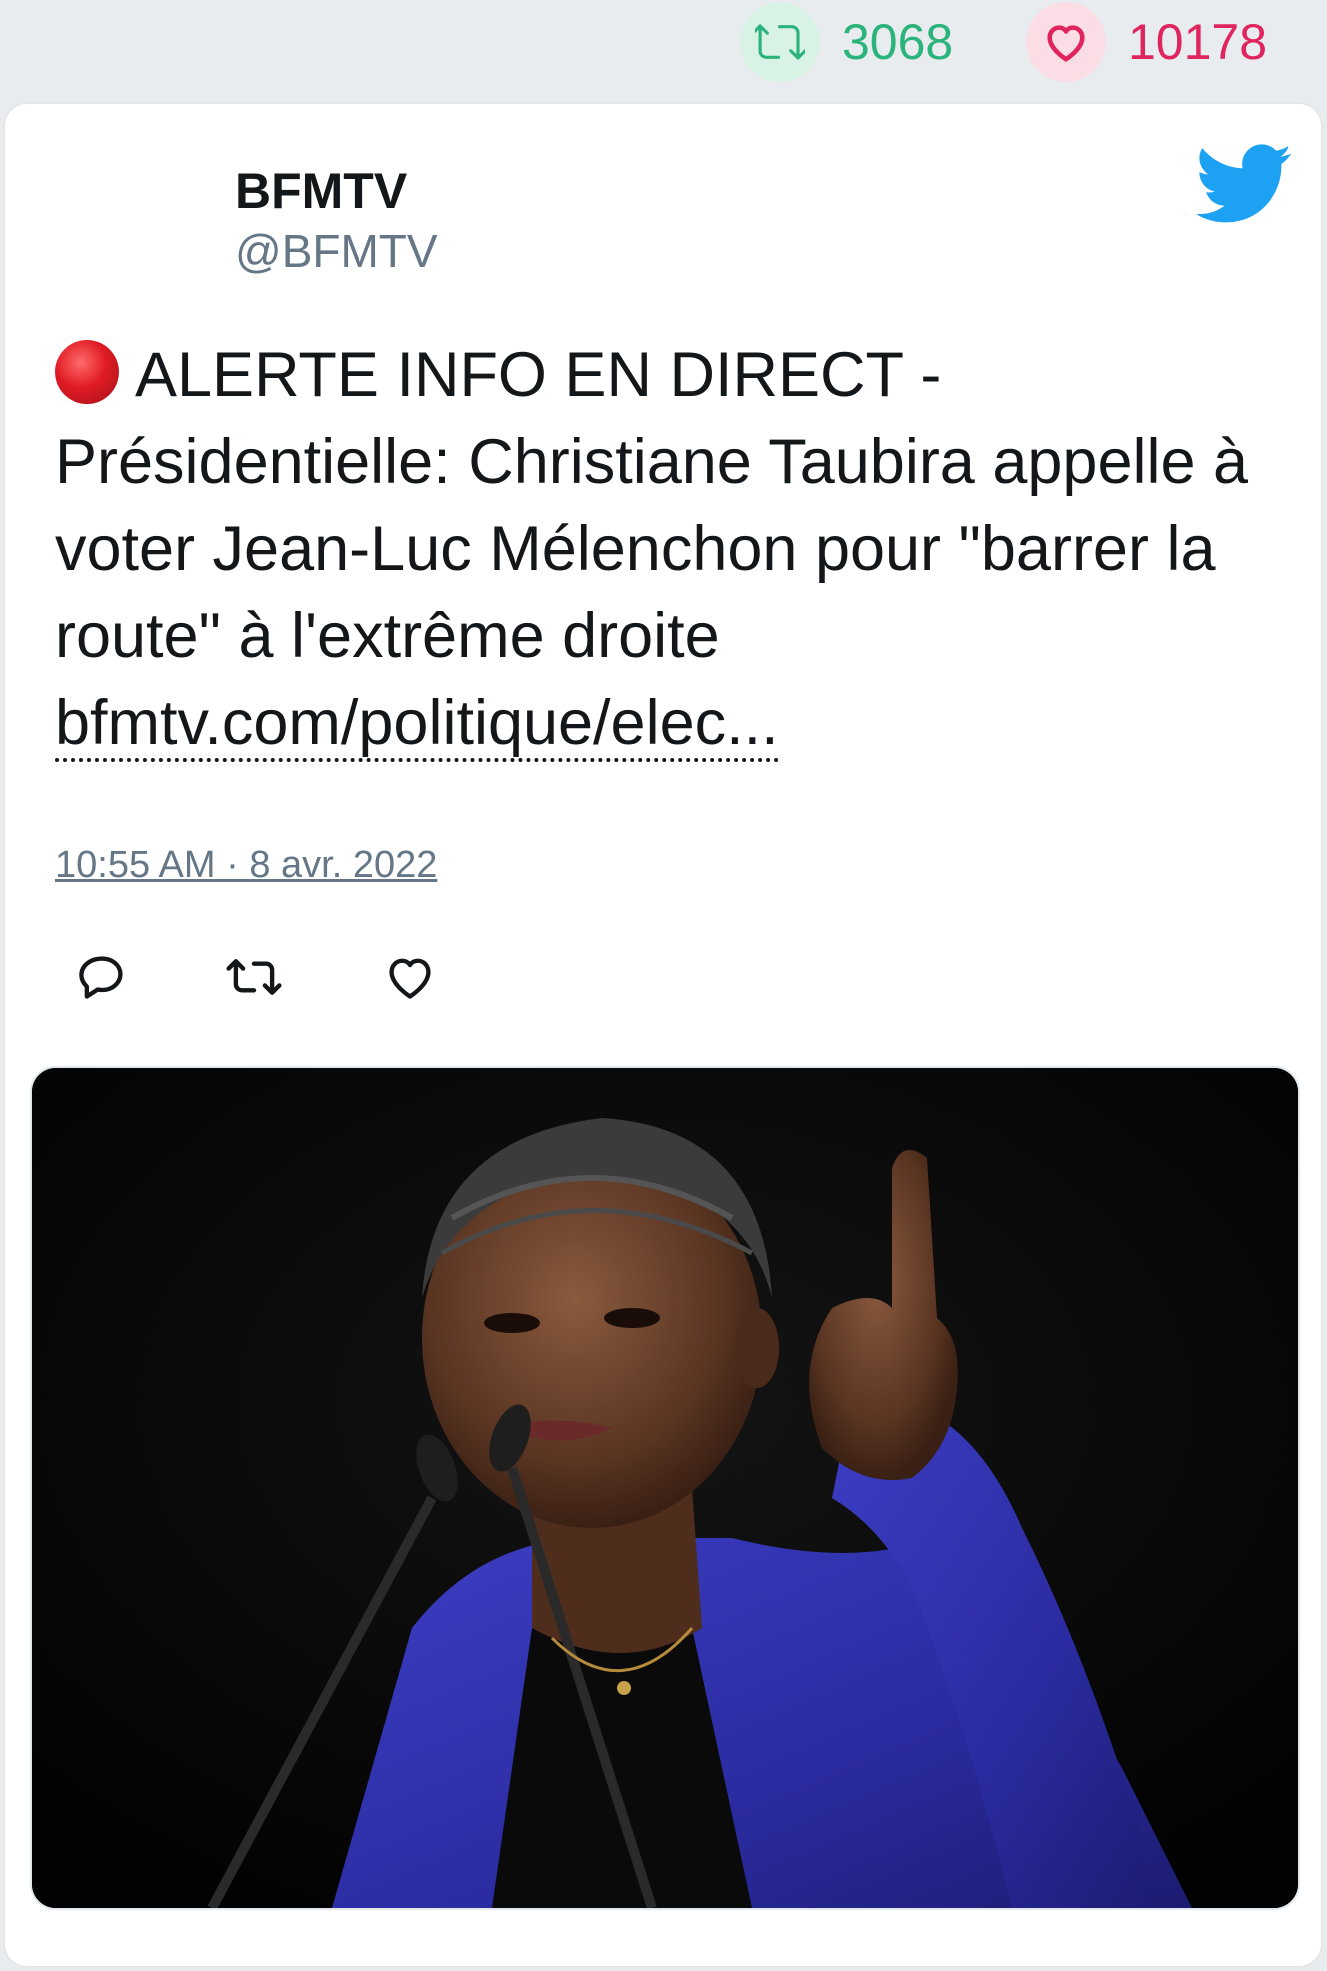 The width and height of the screenshot is (1327, 1971). I want to click on retweet-action-icon, so click(254, 977).